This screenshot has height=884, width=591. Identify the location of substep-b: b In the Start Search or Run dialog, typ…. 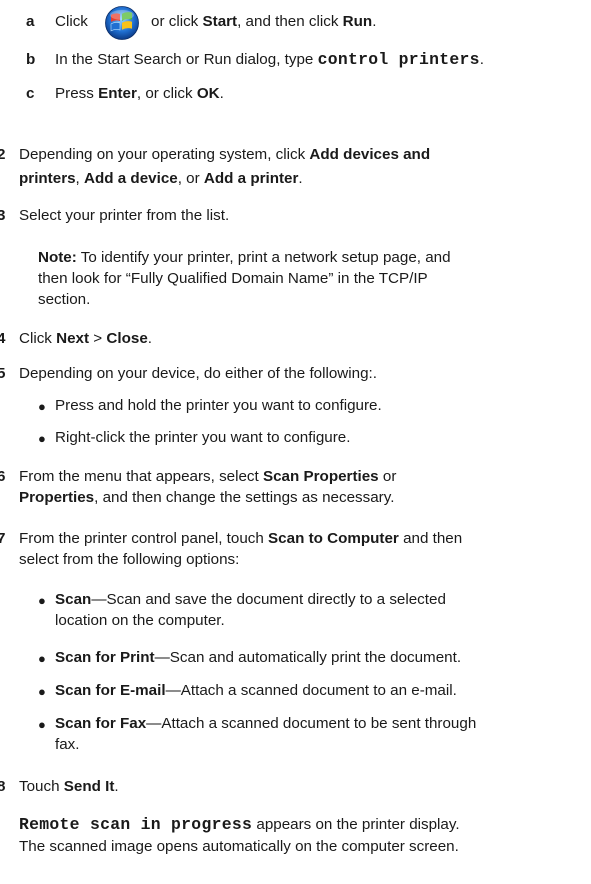
(295, 58).